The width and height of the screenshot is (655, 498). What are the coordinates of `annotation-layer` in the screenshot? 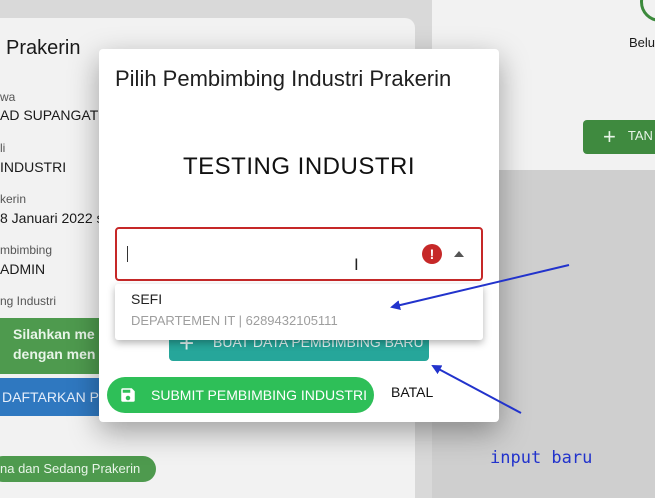 It's located at (480, 339).